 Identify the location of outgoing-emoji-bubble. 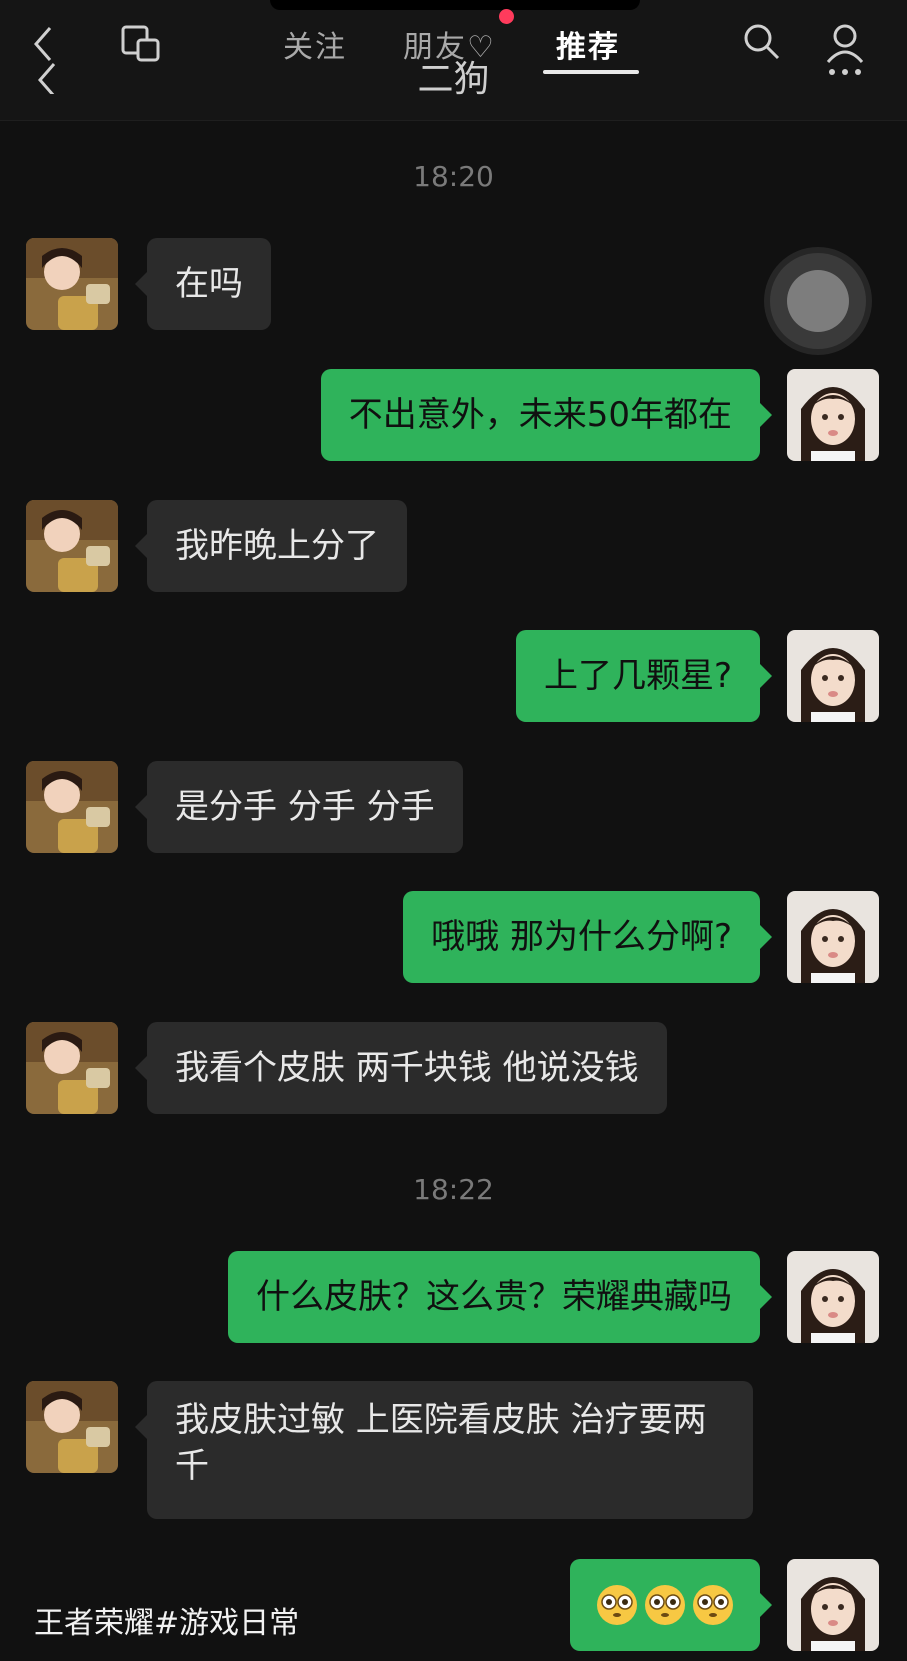
(671, 1605).